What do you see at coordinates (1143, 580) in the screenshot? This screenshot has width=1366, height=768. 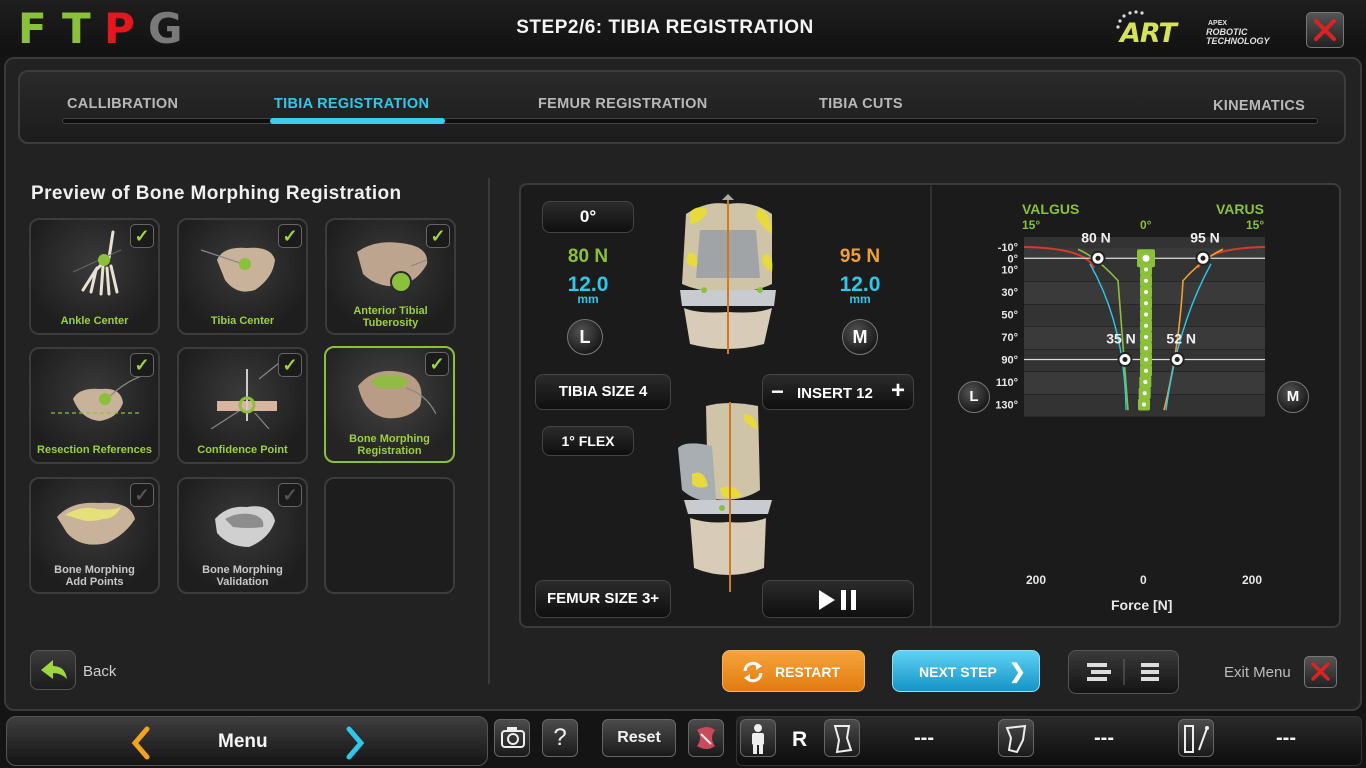 I see `x-tick-center: 0` at bounding box center [1143, 580].